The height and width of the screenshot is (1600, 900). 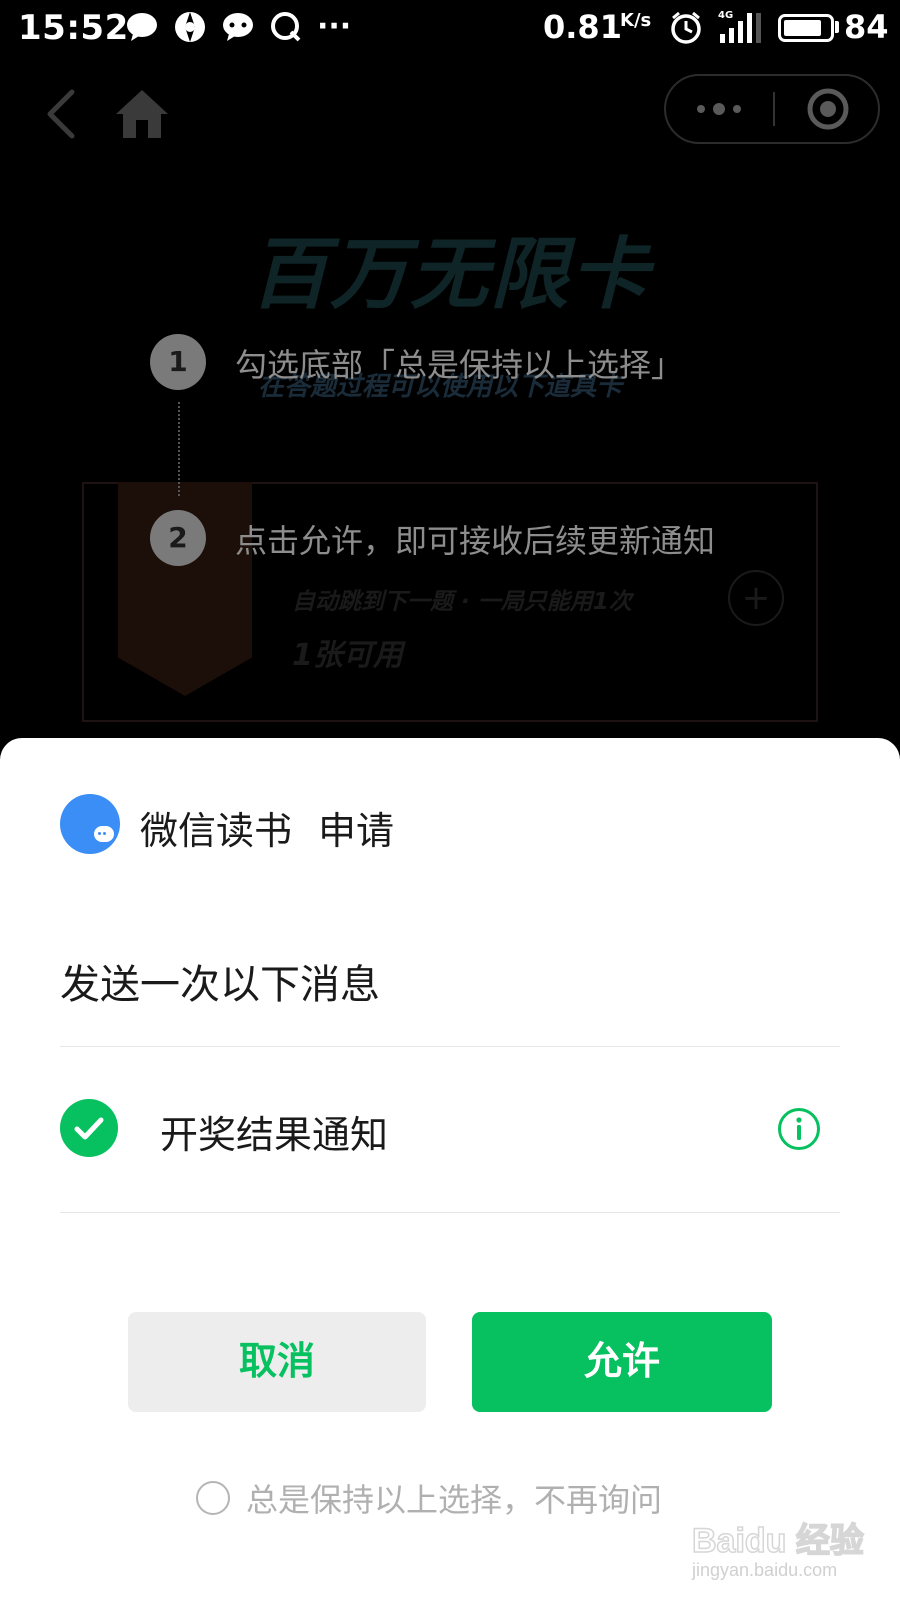 I want to click on network-speed-unit: K/s, so click(x=636, y=20).